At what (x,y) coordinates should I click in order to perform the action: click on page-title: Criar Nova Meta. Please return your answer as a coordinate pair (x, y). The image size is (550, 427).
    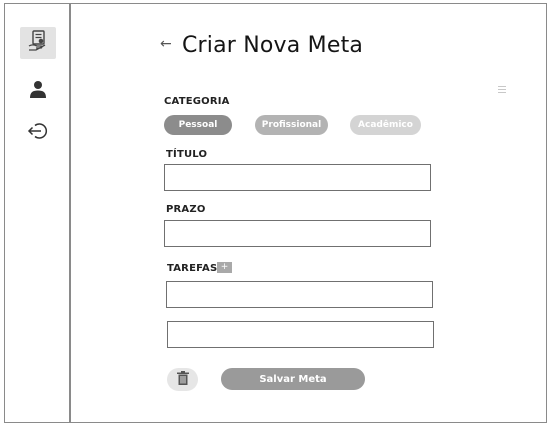
    Looking at the image, I should click on (273, 45).